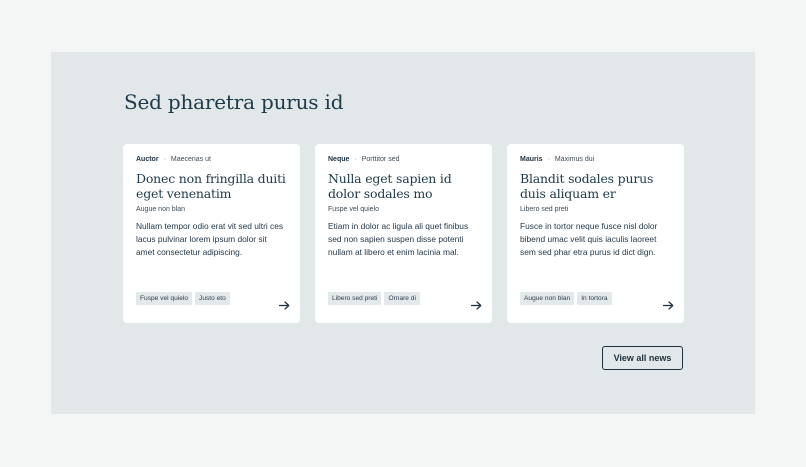 The image size is (806, 467). What do you see at coordinates (544, 209) in the screenshot?
I see `card-subtitle: Libero sed preti` at bounding box center [544, 209].